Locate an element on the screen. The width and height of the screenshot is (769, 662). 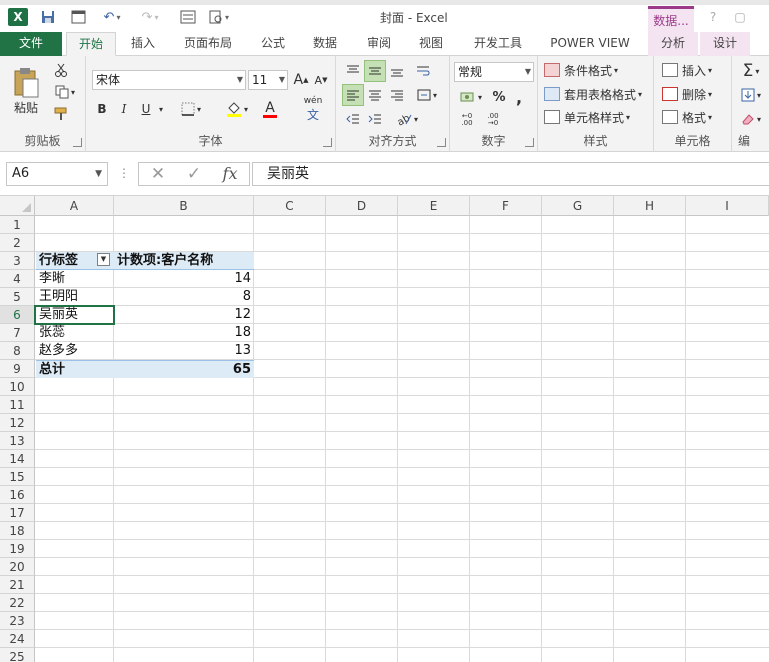
tab-developer: 开发工具 is located at coordinates (498, 44).